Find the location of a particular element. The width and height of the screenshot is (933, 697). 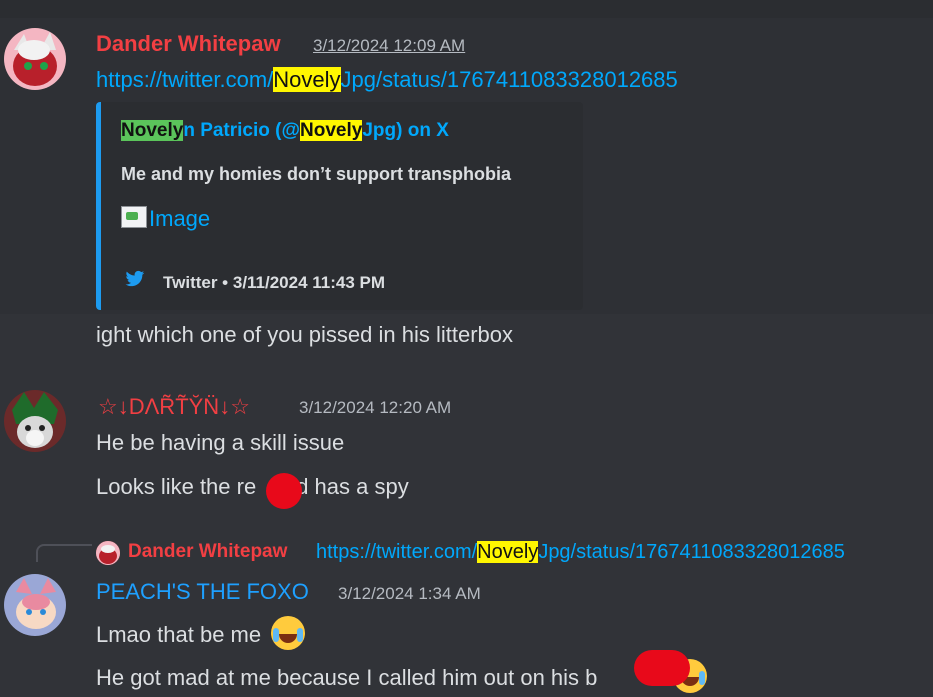

avatar-peach is located at coordinates (35, 605).